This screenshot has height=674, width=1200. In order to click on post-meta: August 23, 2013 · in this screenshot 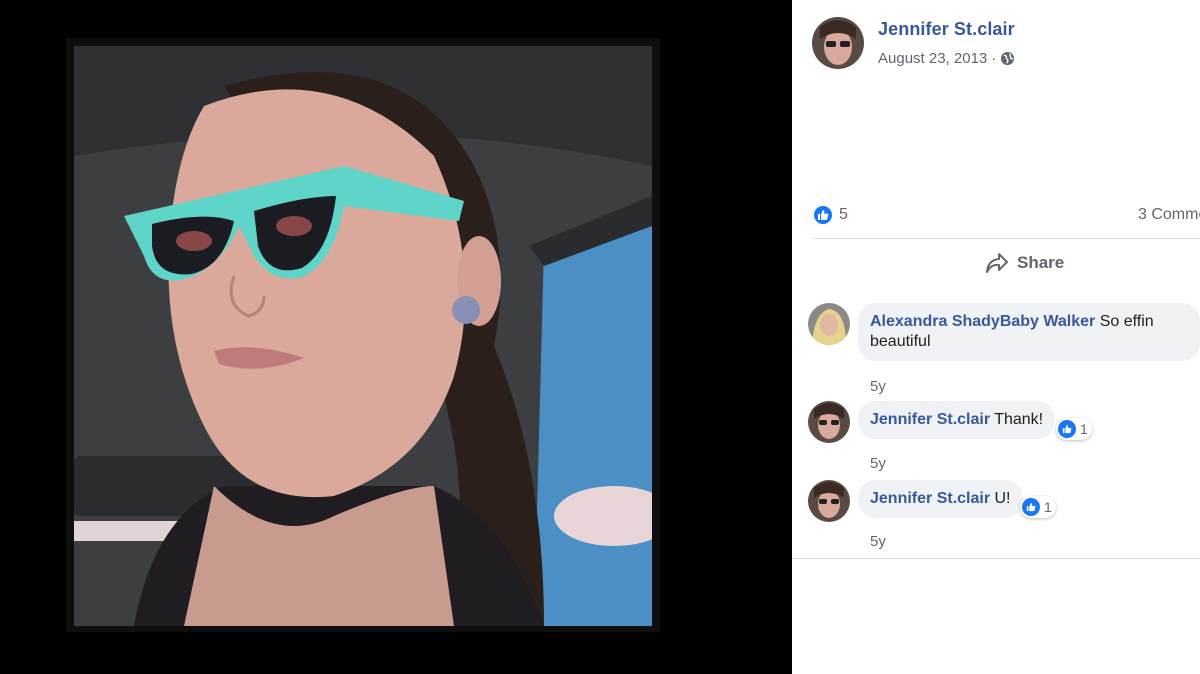, I will do `click(946, 58)`.